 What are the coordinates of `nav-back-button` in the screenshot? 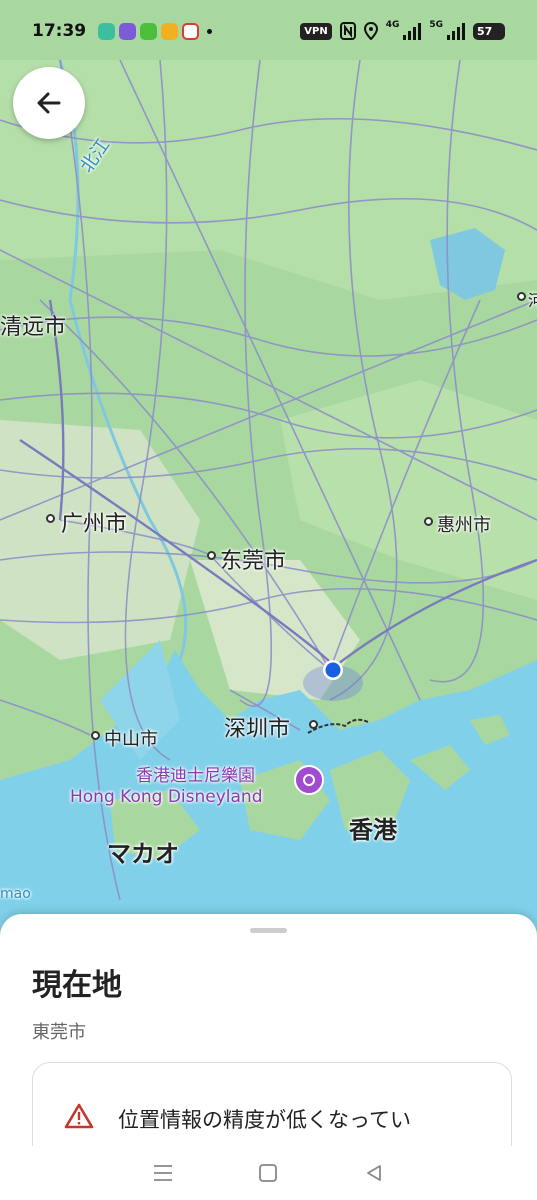 It's located at (374, 1173).